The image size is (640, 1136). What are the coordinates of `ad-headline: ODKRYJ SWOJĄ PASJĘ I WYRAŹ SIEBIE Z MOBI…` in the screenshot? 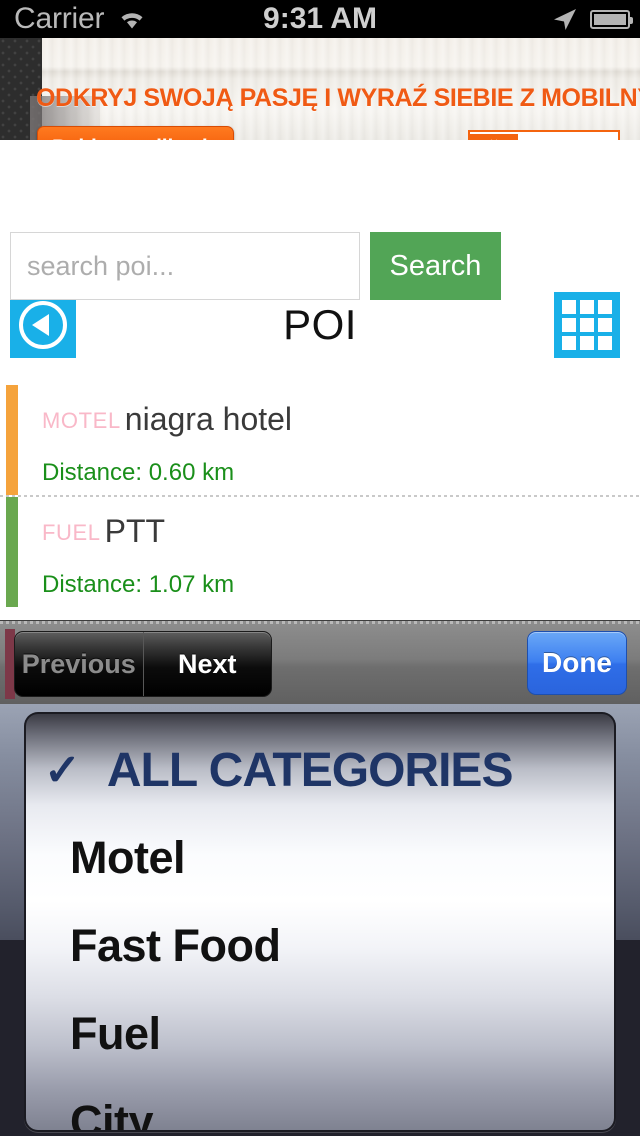 It's located at (338, 98).